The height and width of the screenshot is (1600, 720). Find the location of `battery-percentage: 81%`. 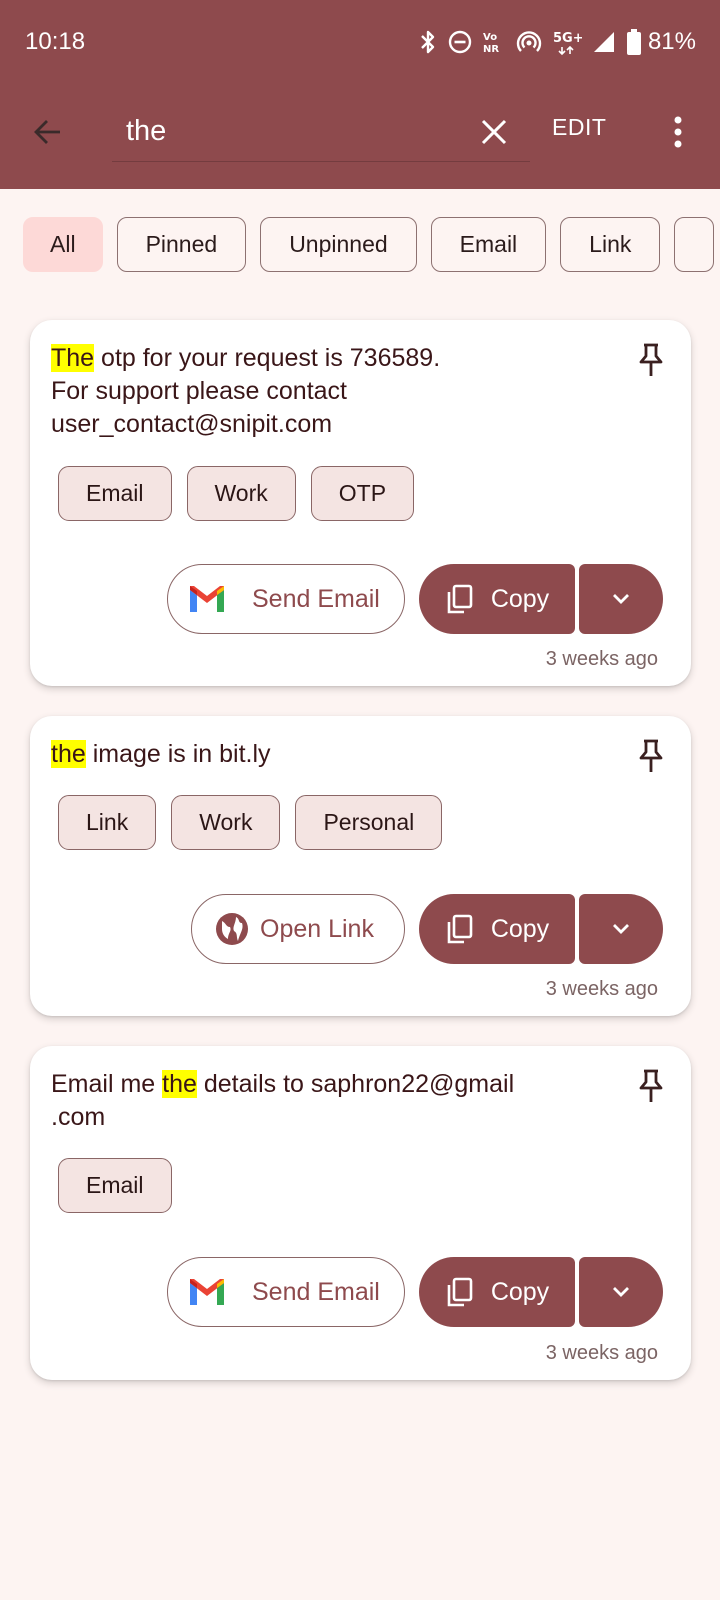

battery-percentage: 81% is located at coordinates (671, 41).